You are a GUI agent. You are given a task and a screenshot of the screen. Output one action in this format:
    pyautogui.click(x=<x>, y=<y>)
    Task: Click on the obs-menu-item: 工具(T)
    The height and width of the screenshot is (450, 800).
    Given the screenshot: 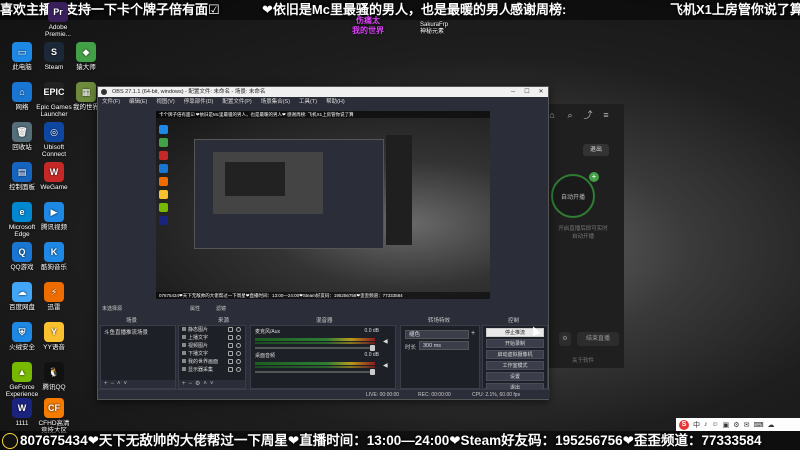 What is the action you would take?
    pyautogui.click(x=308, y=102)
    